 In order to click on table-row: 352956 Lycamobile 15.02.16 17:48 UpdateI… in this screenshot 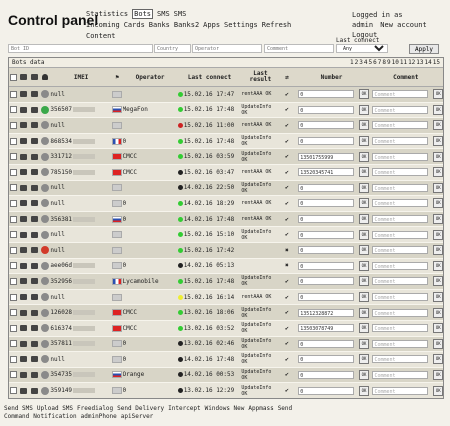, I will do `click(226, 281)`.